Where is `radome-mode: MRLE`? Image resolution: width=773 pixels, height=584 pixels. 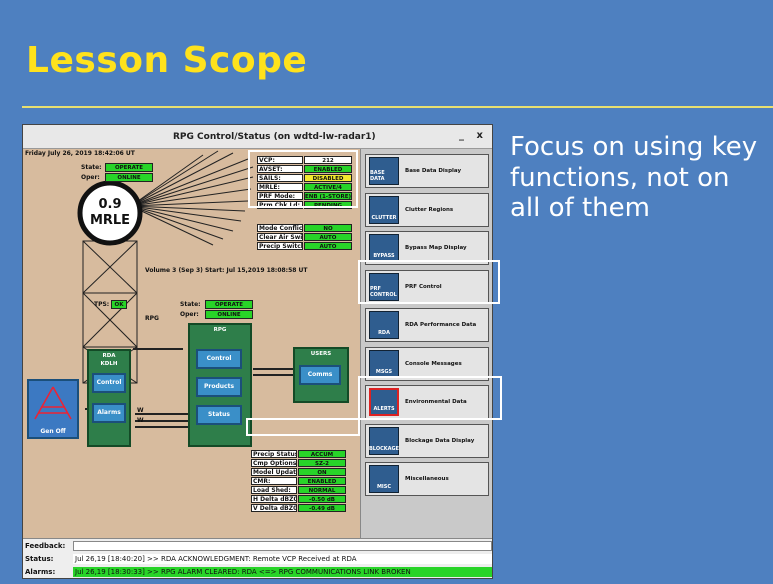
radome-mode: MRLE is located at coordinates (110, 220).